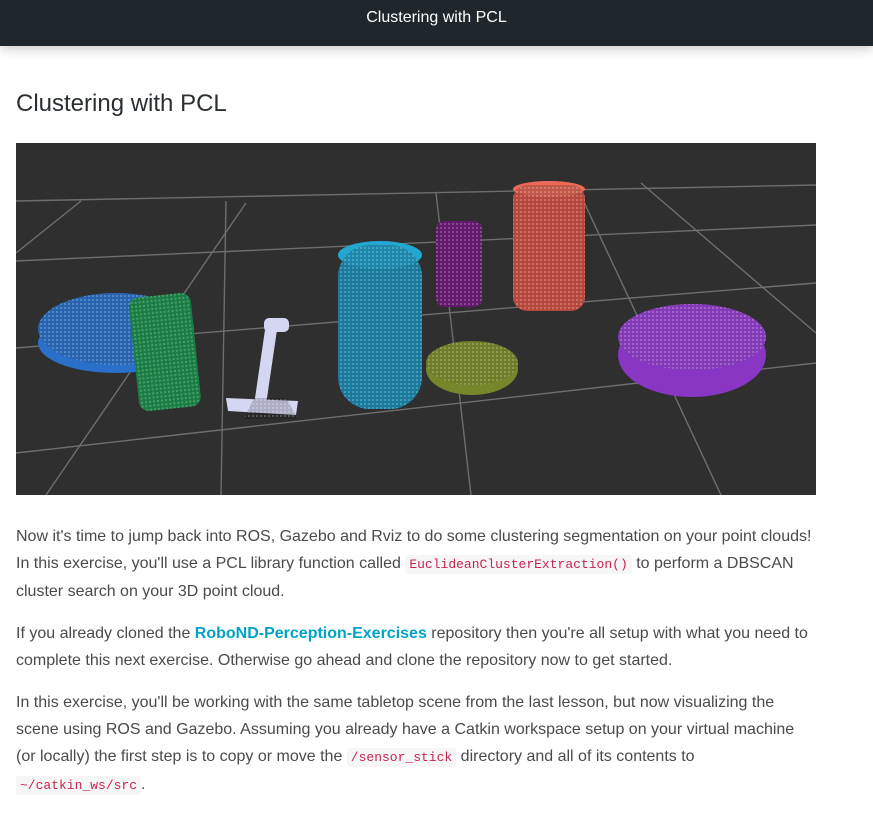 Image resolution: width=873 pixels, height=814 pixels. I want to click on paragraph-2-text-1: If you already cloned the, so click(105, 633).